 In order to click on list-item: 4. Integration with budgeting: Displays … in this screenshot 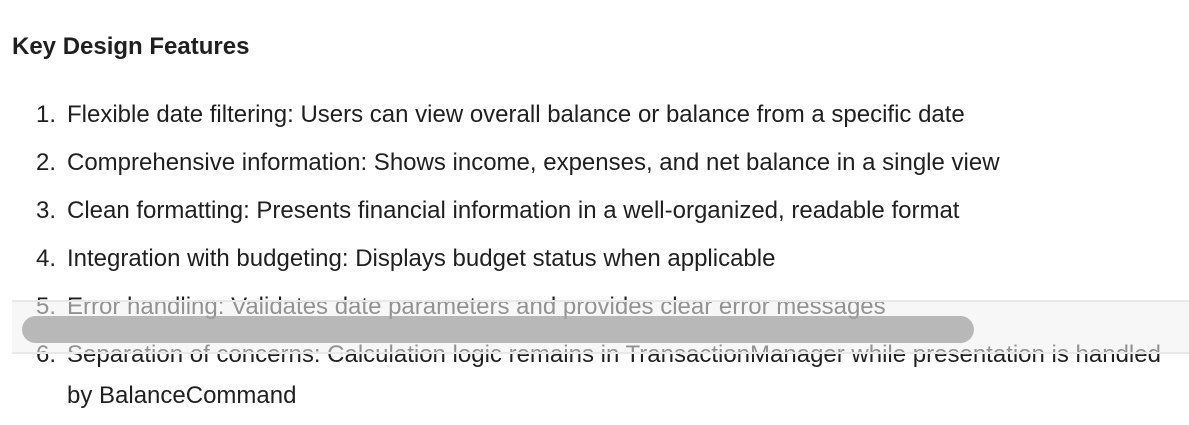, I will do `click(594, 258)`.